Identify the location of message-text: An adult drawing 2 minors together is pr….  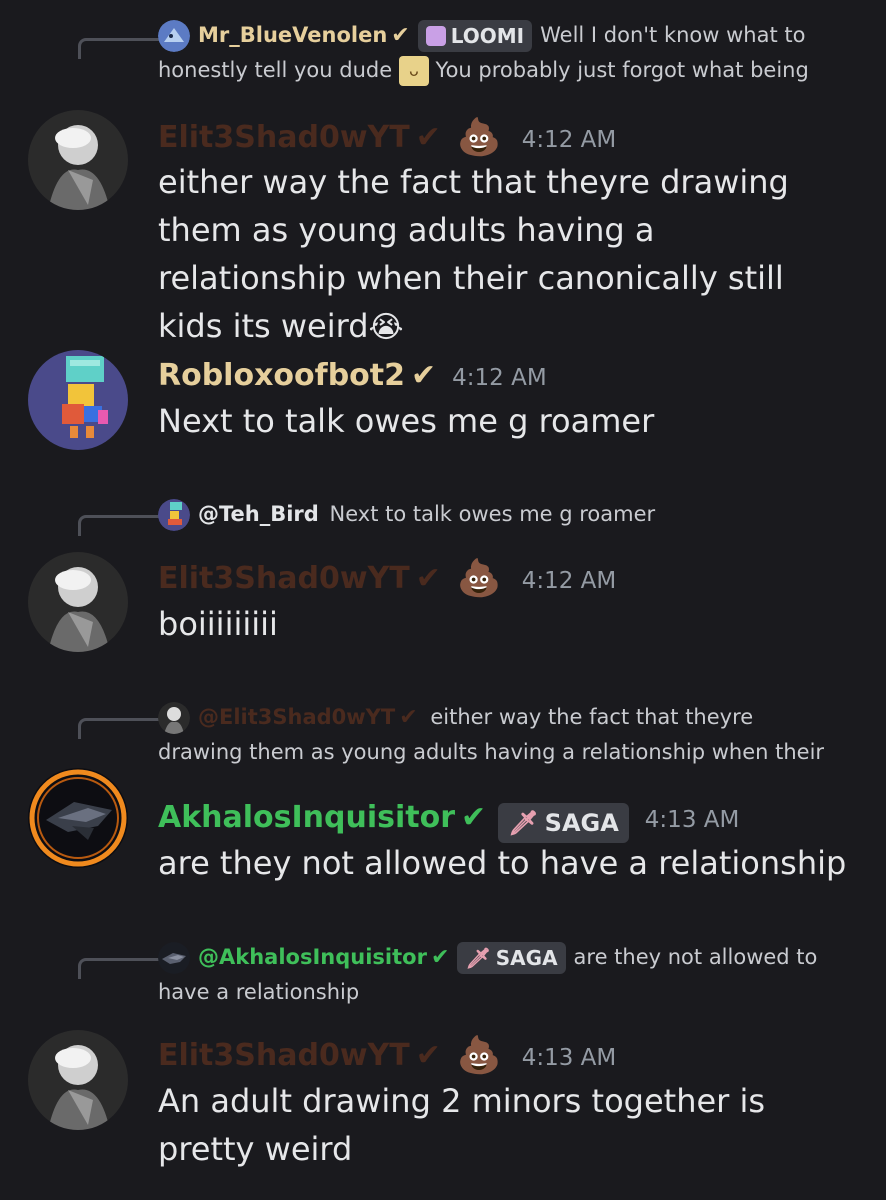
(462, 1125).